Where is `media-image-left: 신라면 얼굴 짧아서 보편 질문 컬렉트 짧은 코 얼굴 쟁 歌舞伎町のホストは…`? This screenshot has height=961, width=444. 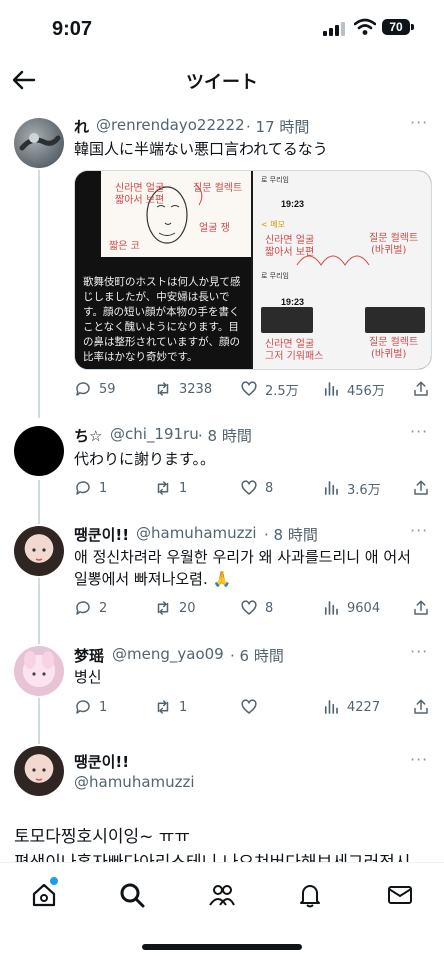
media-image-left: 신라면 얼굴 짧아서 보편 질문 컬렉트 짧은 코 얼굴 쟁 歌舞伎町のホストは… is located at coordinates (163, 270).